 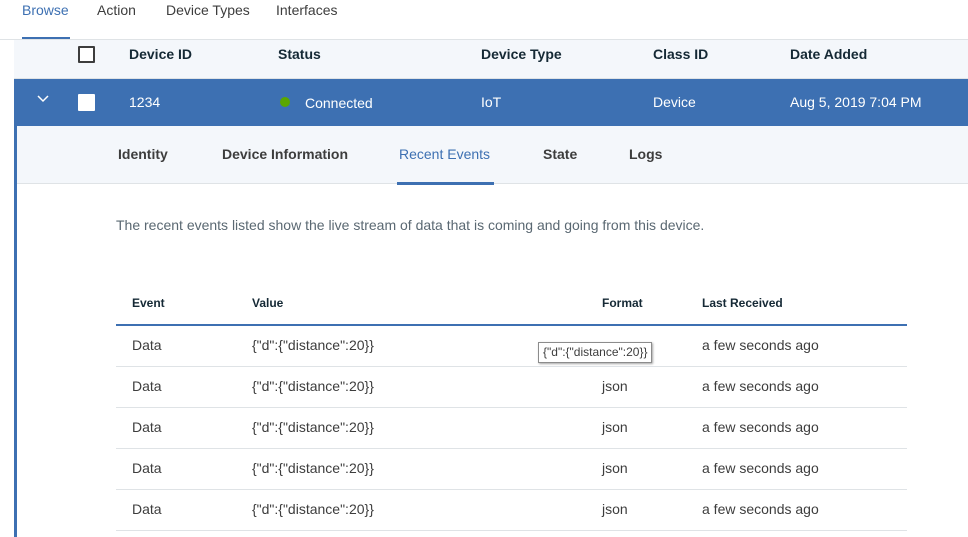 What do you see at coordinates (43, 99) in the screenshot?
I see `chevron-down-icon` at bounding box center [43, 99].